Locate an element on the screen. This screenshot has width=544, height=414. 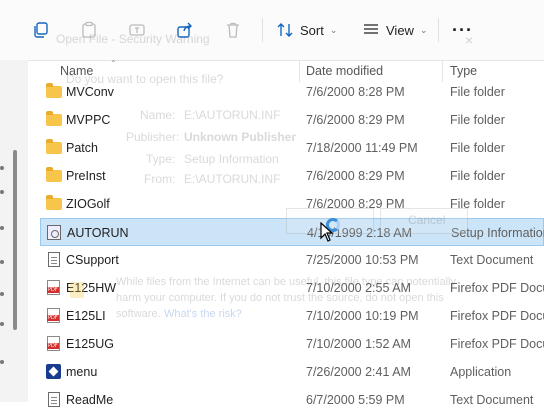
file-name: ZIOGolf is located at coordinates (88, 204).